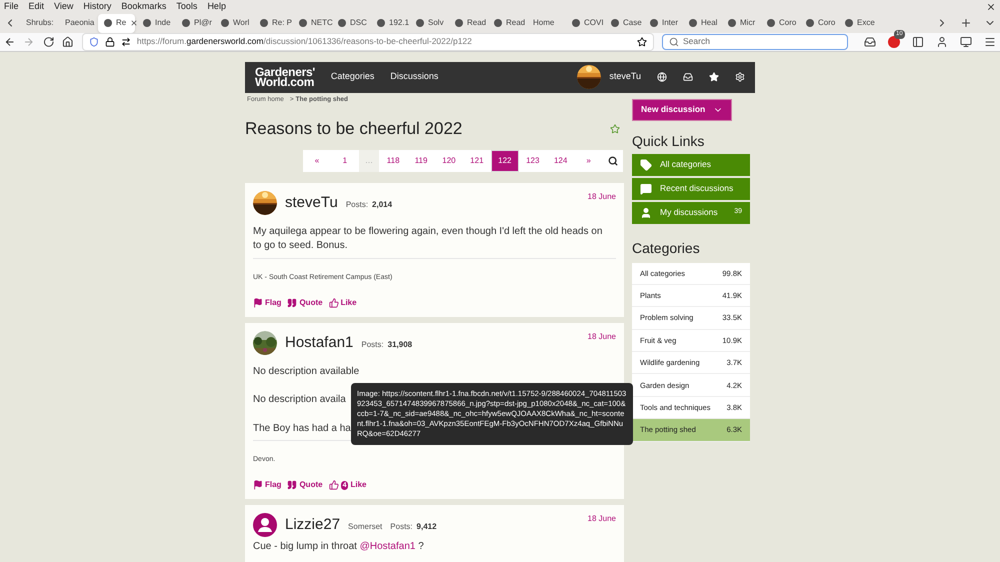  What do you see at coordinates (918, 42) in the screenshot?
I see `sidebar-icon` at bounding box center [918, 42].